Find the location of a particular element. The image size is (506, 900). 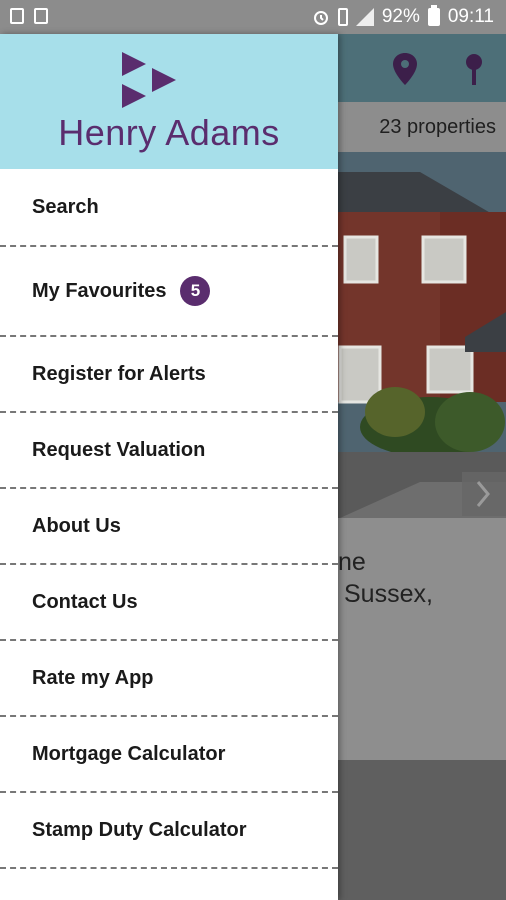

menu-item-request-valuation: Request Valuation is located at coordinates (169, 451).